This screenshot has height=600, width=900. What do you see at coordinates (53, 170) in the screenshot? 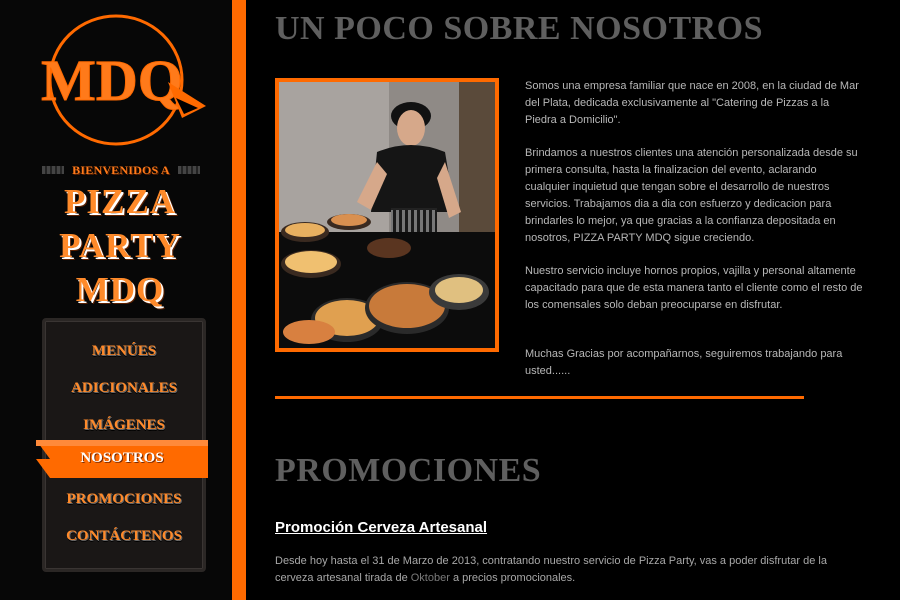
I see `welcome-left-ornament` at bounding box center [53, 170].